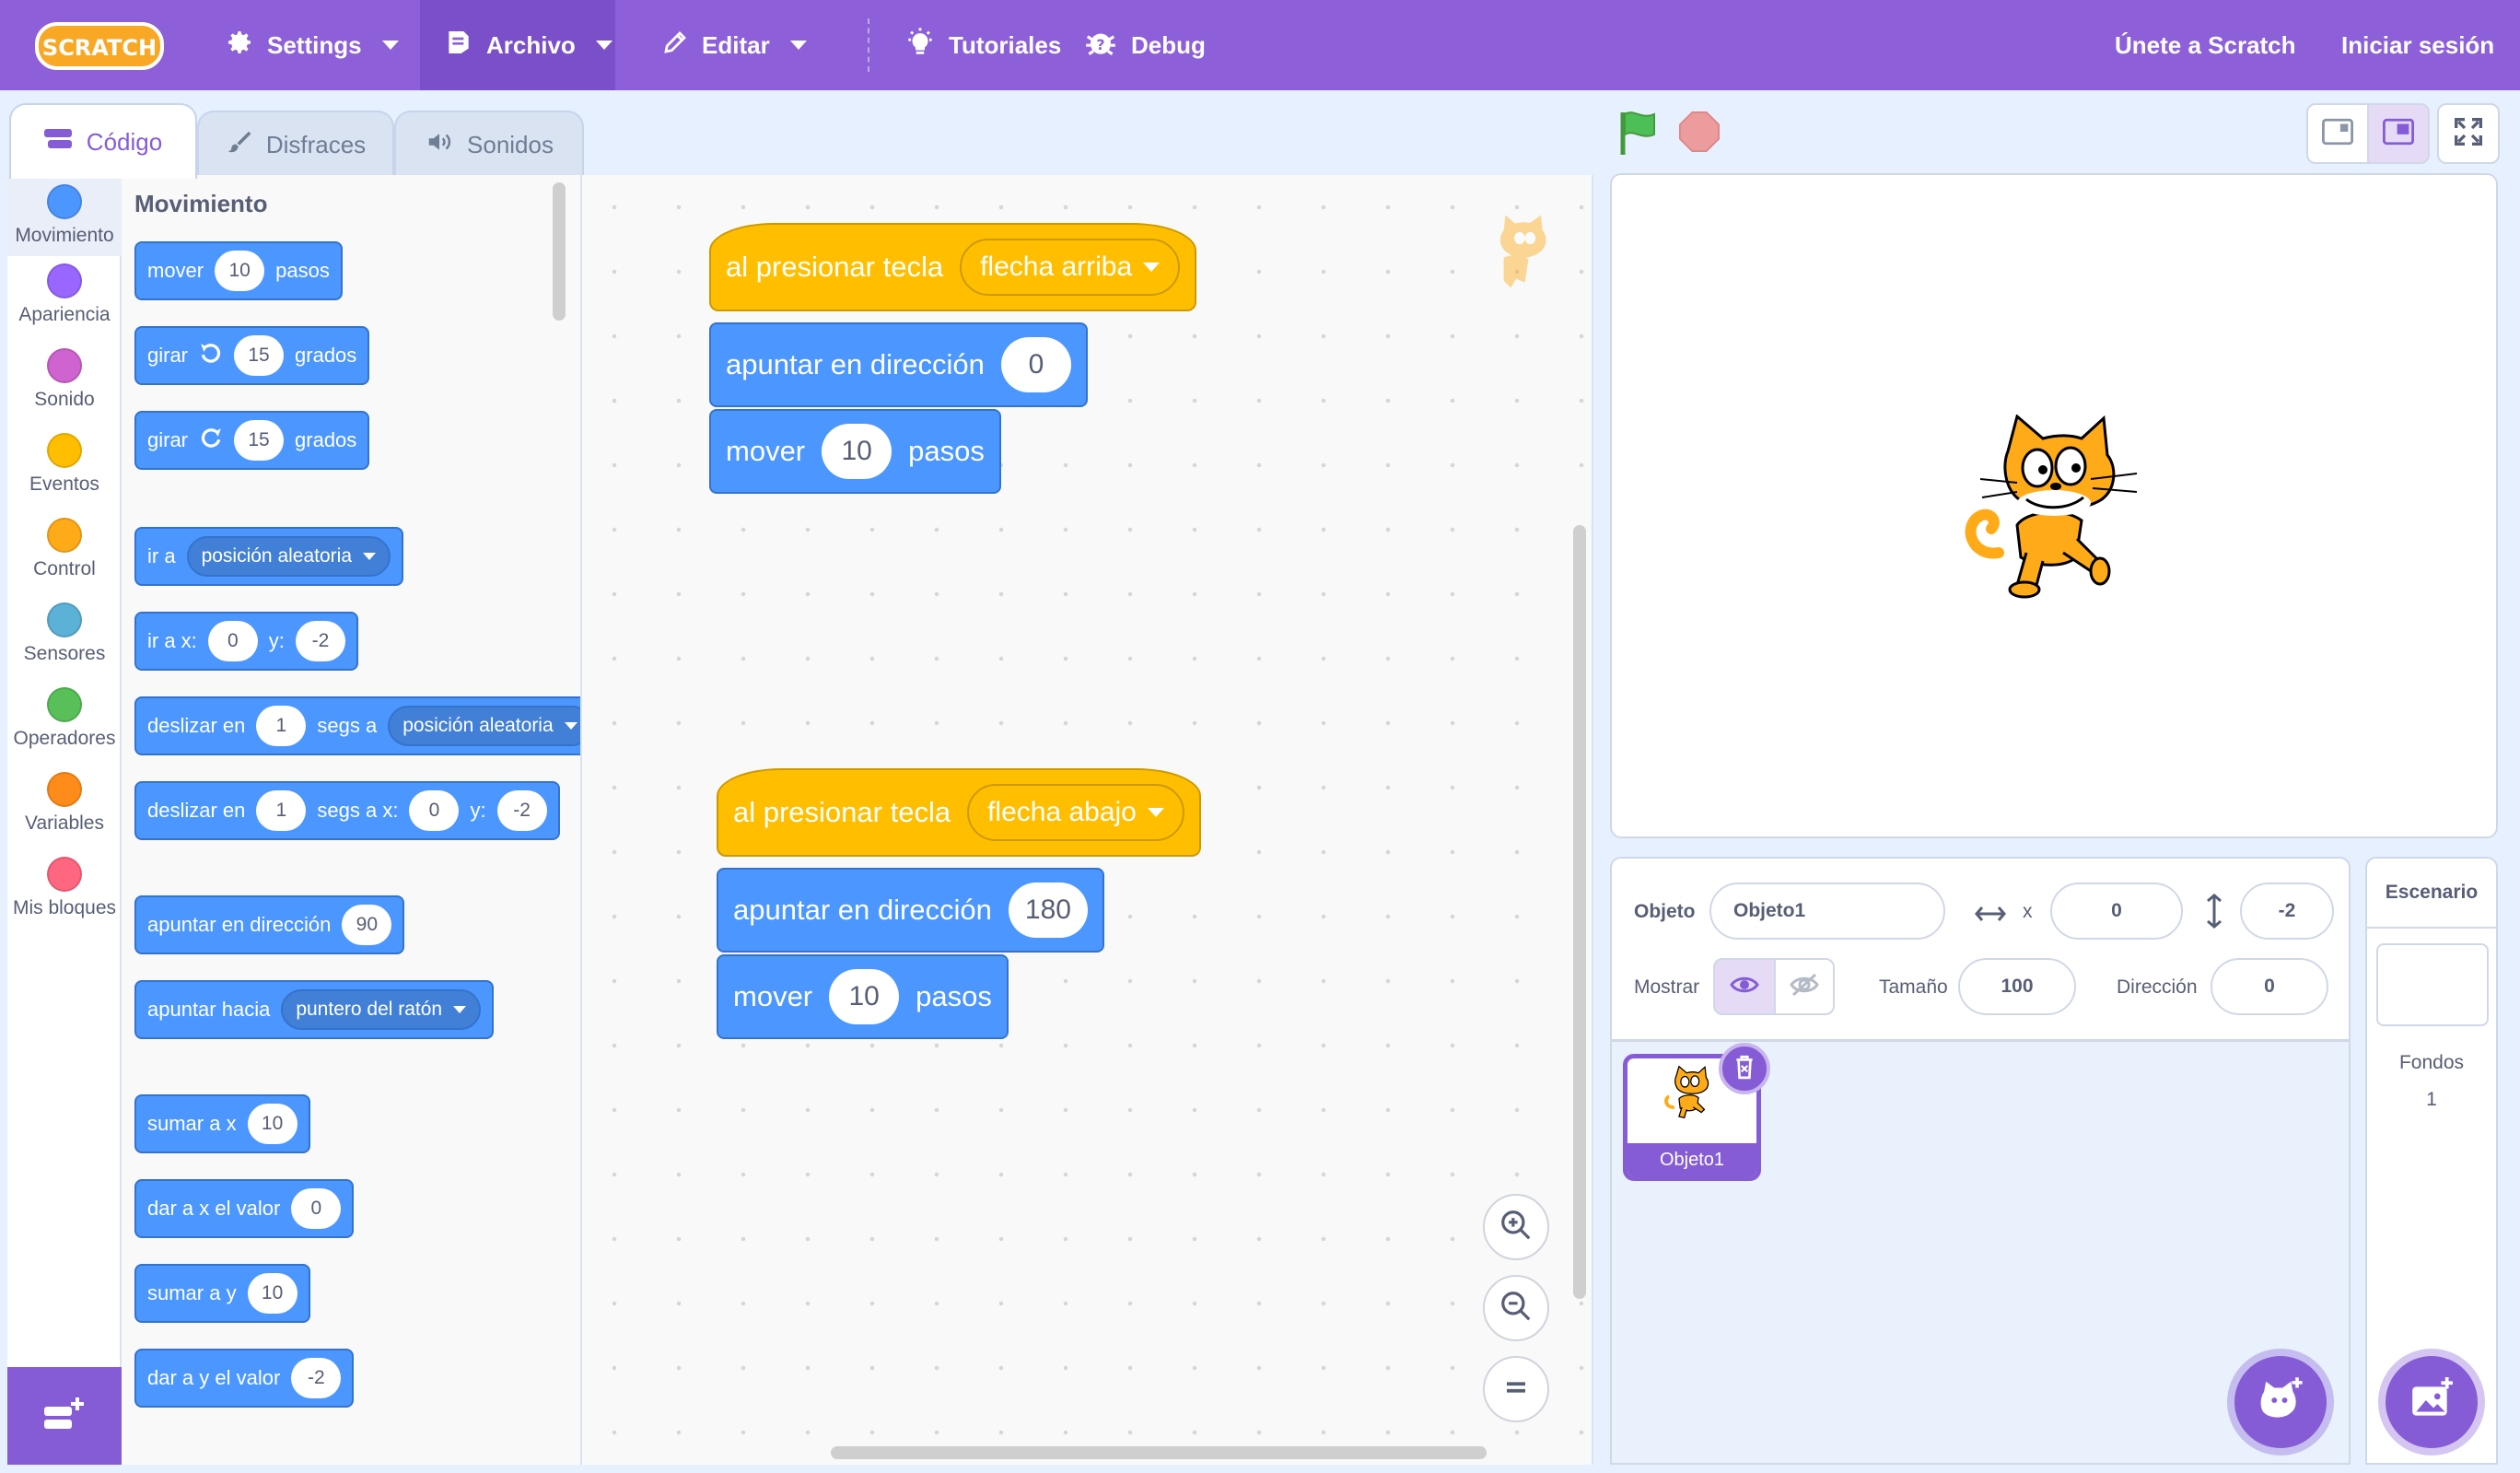 This screenshot has width=2520, height=1473. I want to click on block-turn-right: girar 15 grados, so click(252, 355).